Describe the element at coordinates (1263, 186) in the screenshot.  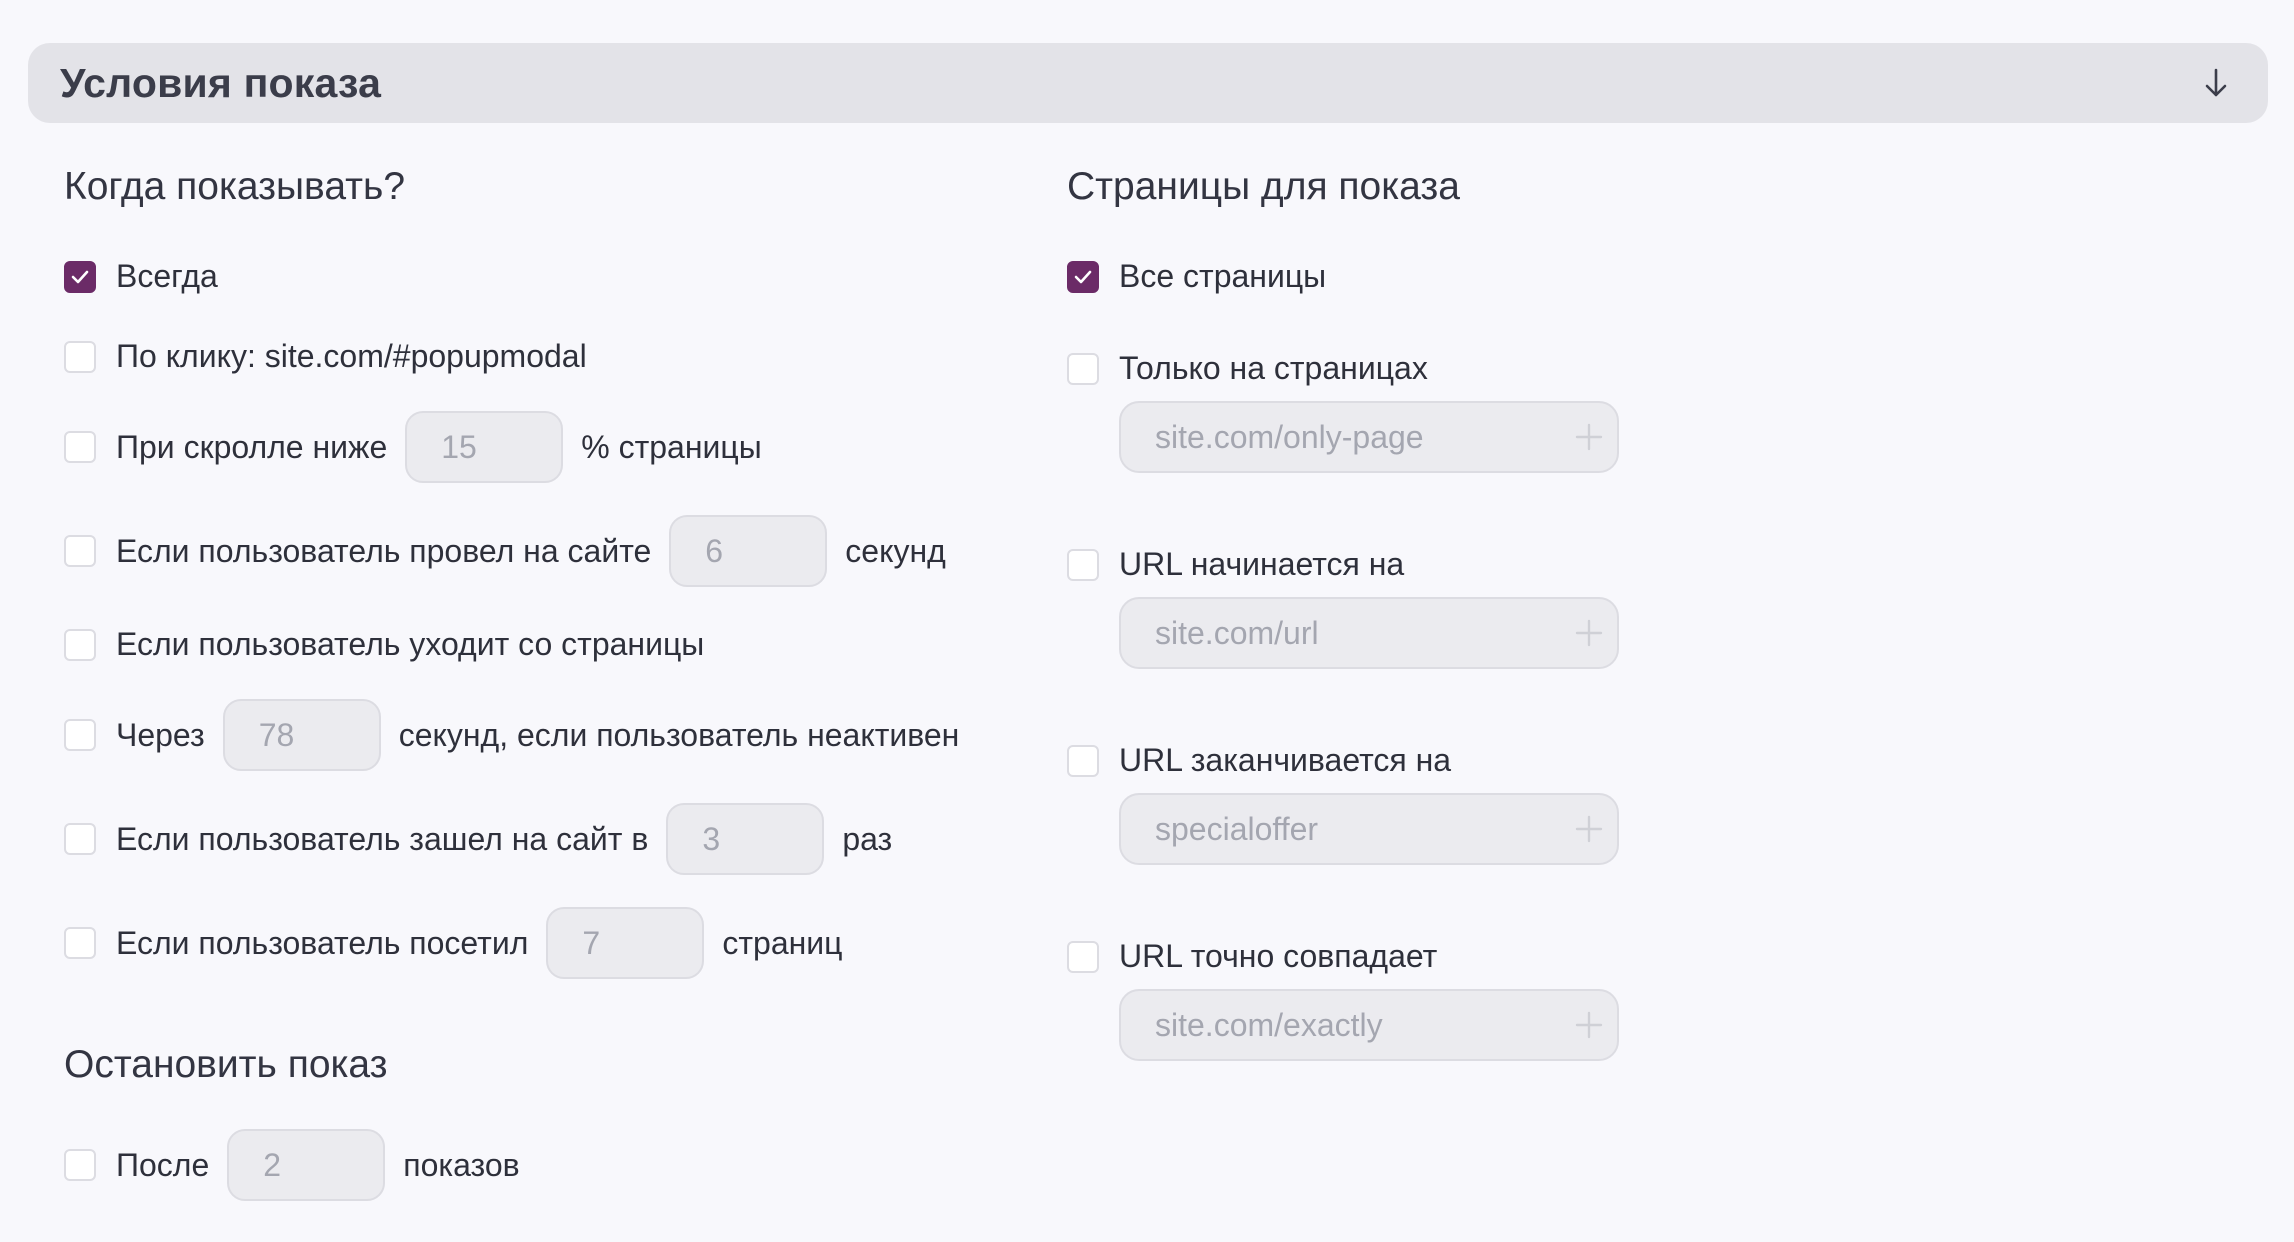
I see `pages-to-show-title: Страницы для показа` at that location.